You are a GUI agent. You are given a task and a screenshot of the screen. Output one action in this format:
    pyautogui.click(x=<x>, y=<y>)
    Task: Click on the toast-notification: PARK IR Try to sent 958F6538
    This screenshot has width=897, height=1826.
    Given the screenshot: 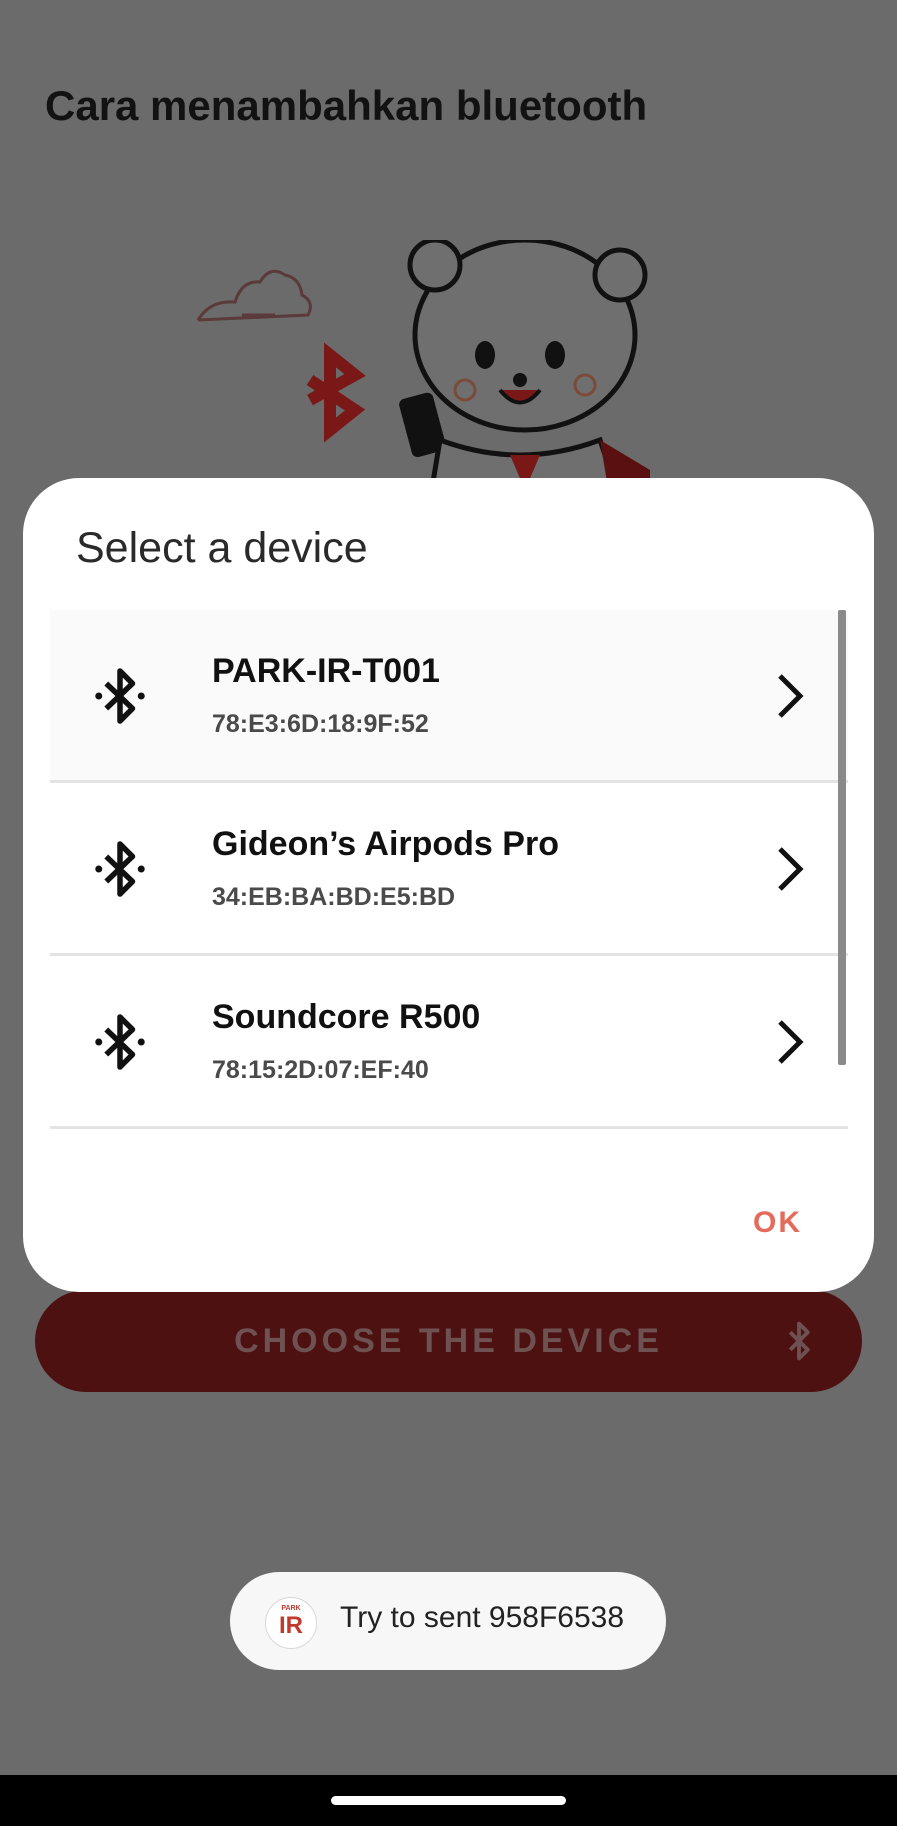 What is the action you would take?
    pyautogui.click(x=448, y=1621)
    